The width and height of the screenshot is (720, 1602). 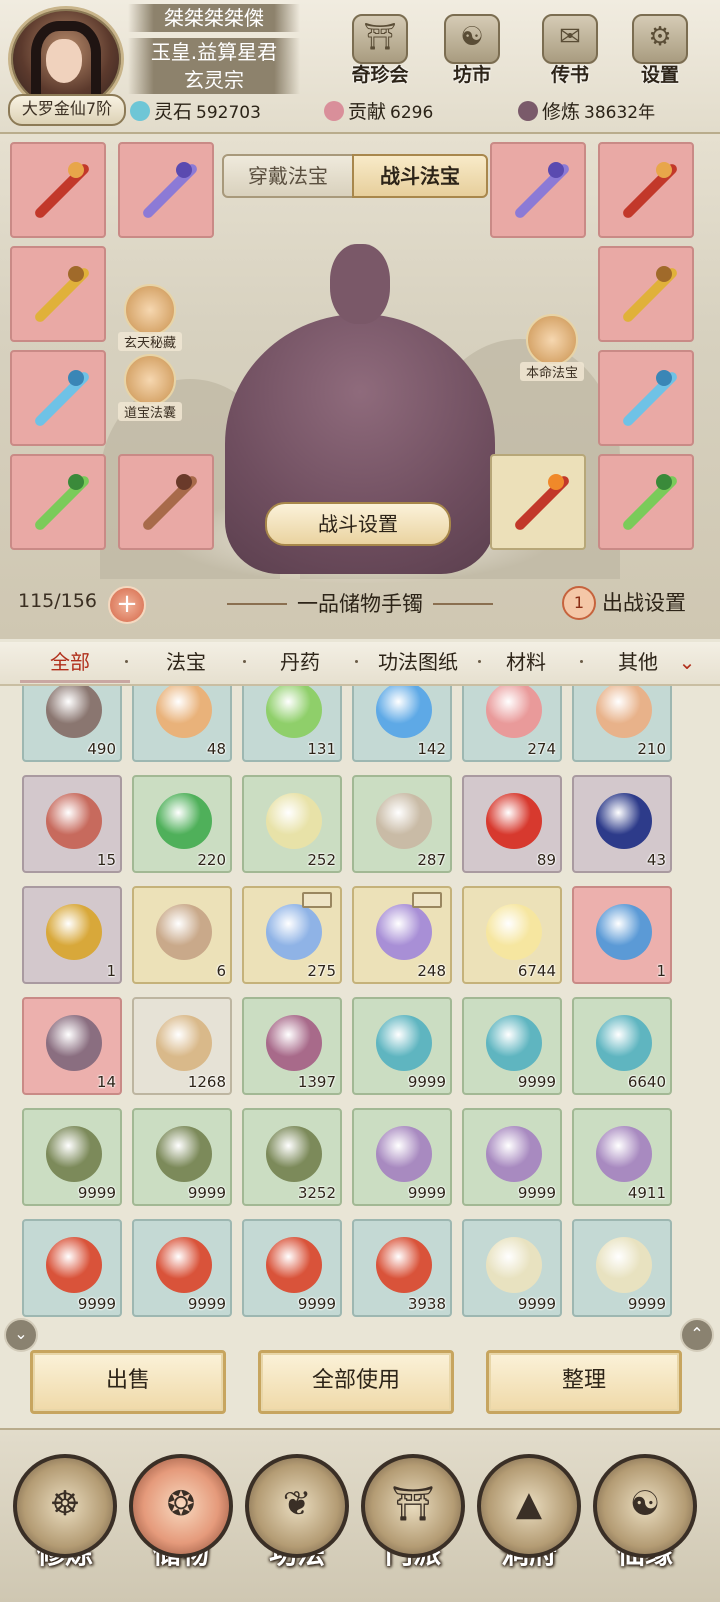 What do you see at coordinates (127, 605) in the screenshot?
I see `expand-capacity-button: +` at bounding box center [127, 605].